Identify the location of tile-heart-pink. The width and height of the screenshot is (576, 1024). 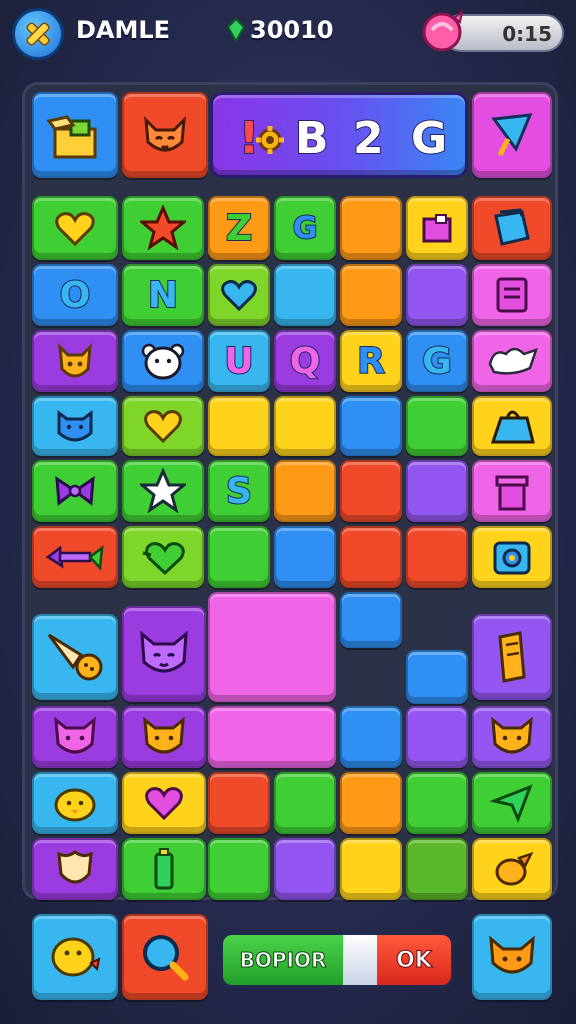
(164, 803).